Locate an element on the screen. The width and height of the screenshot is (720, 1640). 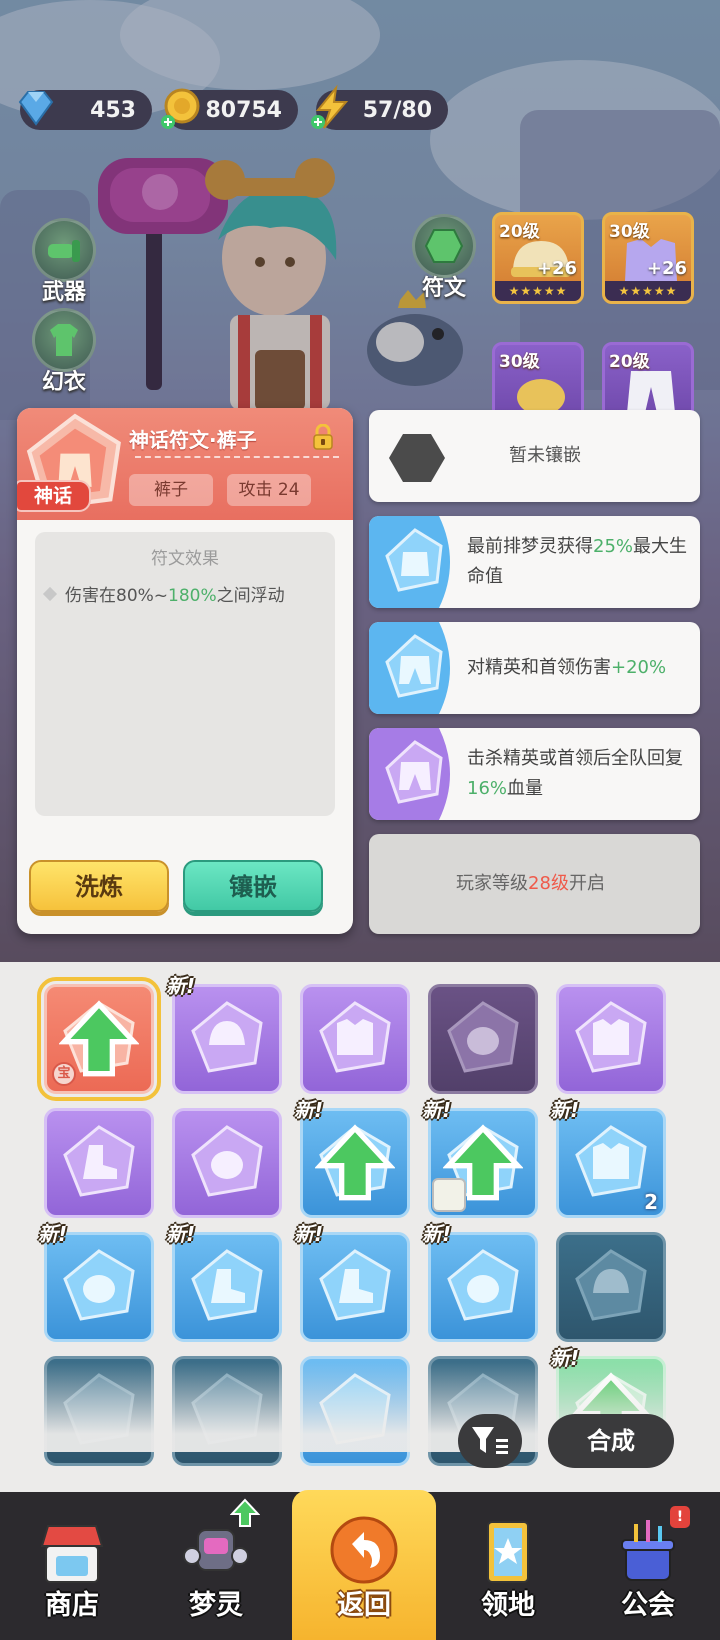
stat-chip: 攻击 24 is located at coordinates (269, 490).